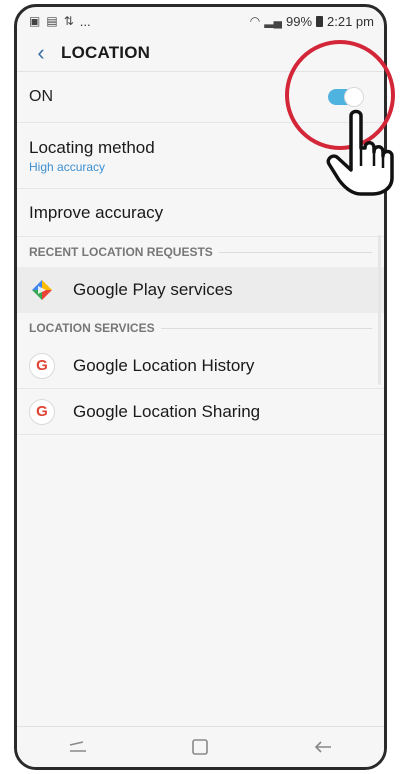 The height and width of the screenshot is (774, 403). What do you see at coordinates (153, 289) in the screenshot?
I see `app-item-label: Google Play services` at bounding box center [153, 289].